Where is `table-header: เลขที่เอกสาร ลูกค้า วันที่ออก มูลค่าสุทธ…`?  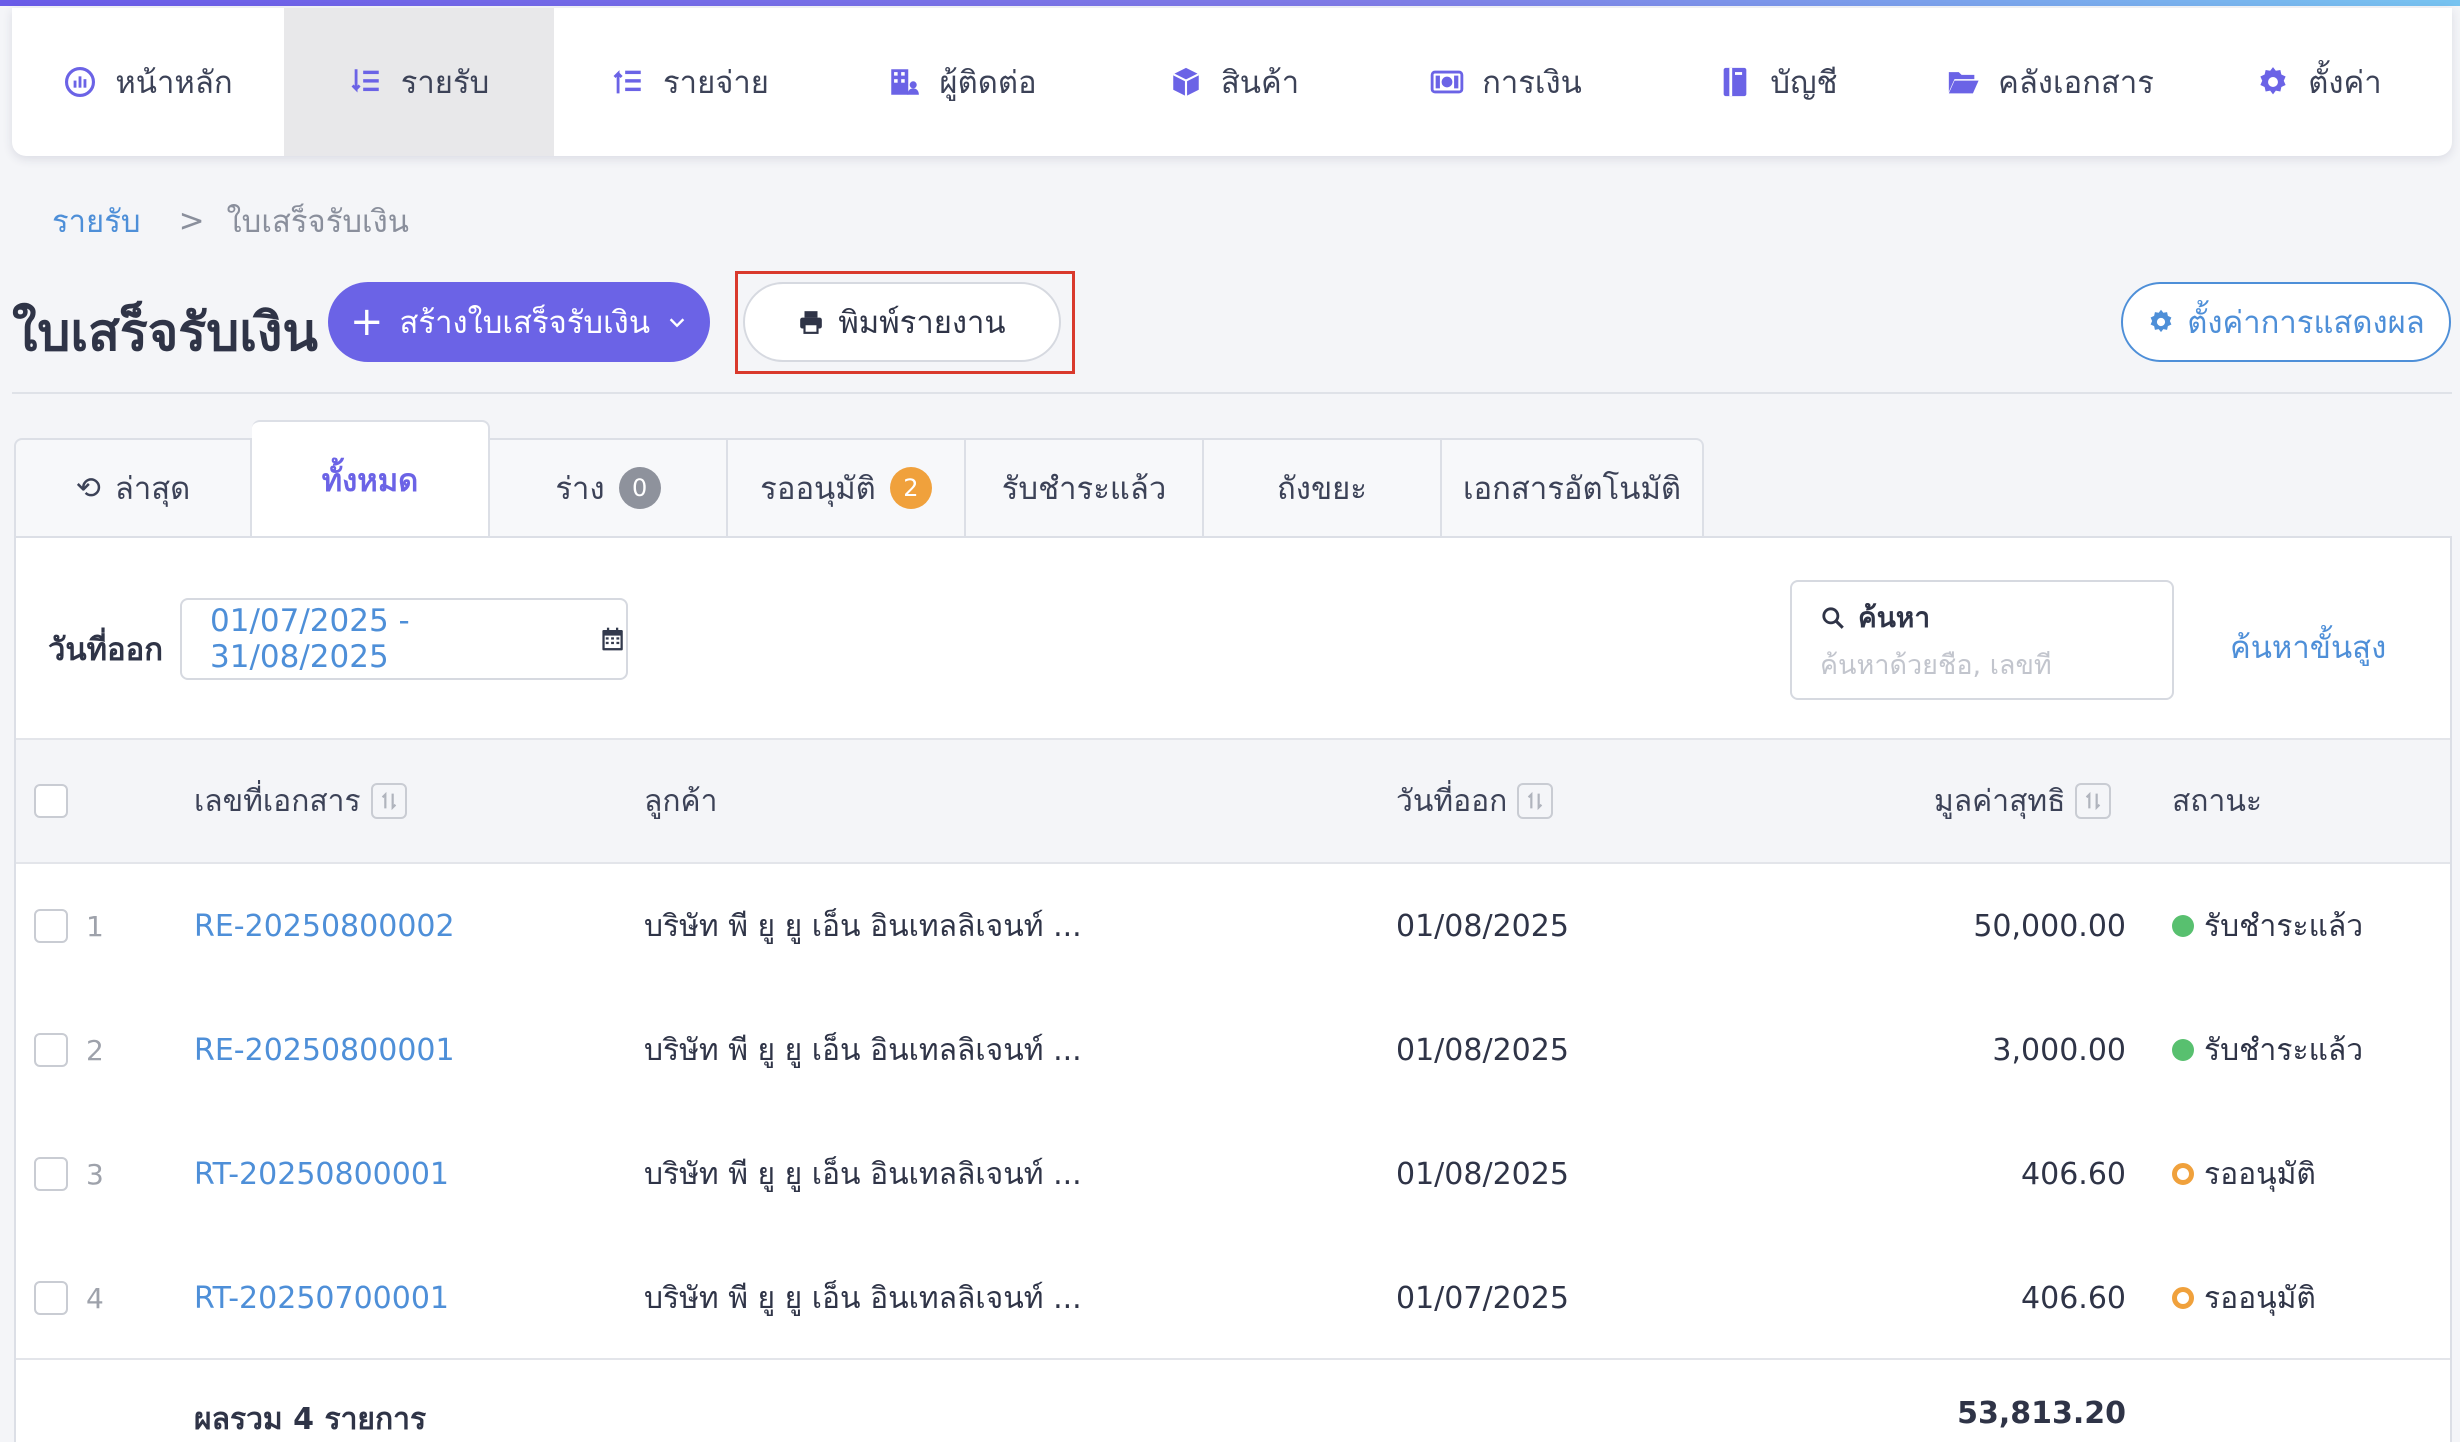 table-header: เลขที่เอกสาร ลูกค้า วันที่ออก มูลค่าสุทธ… is located at coordinates (1233, 801).